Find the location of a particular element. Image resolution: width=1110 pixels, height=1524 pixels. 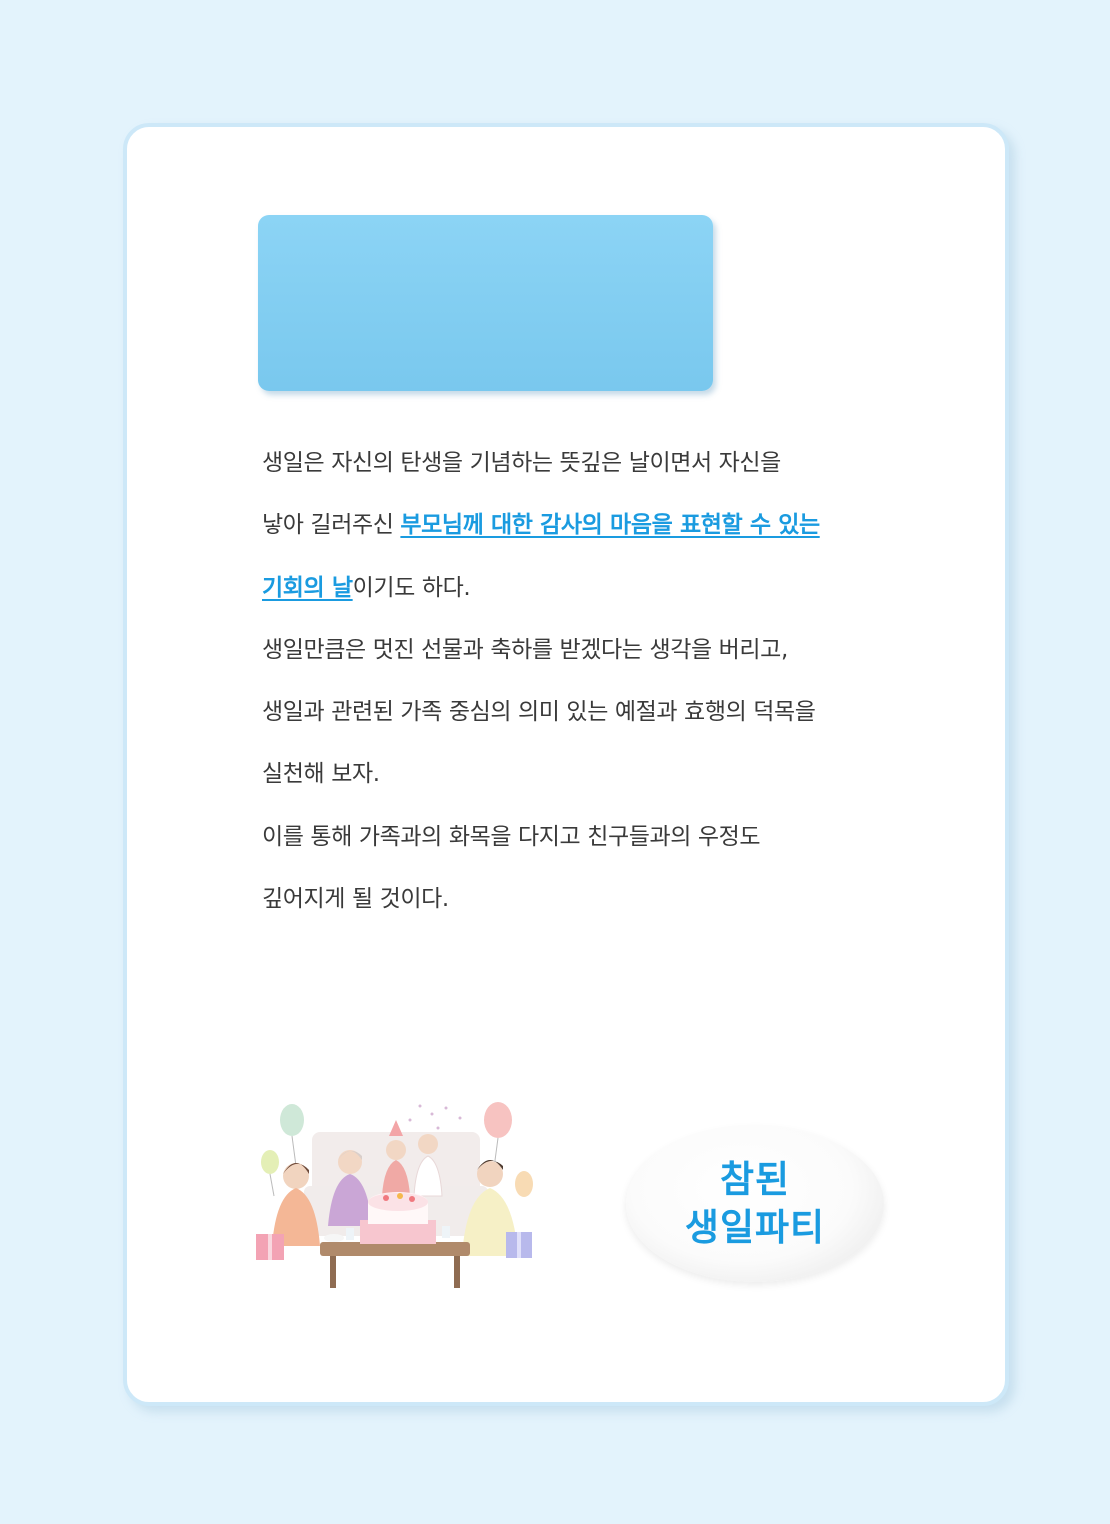

title-badge: 참된 생일파티 is located at coordinates (755, 1204).